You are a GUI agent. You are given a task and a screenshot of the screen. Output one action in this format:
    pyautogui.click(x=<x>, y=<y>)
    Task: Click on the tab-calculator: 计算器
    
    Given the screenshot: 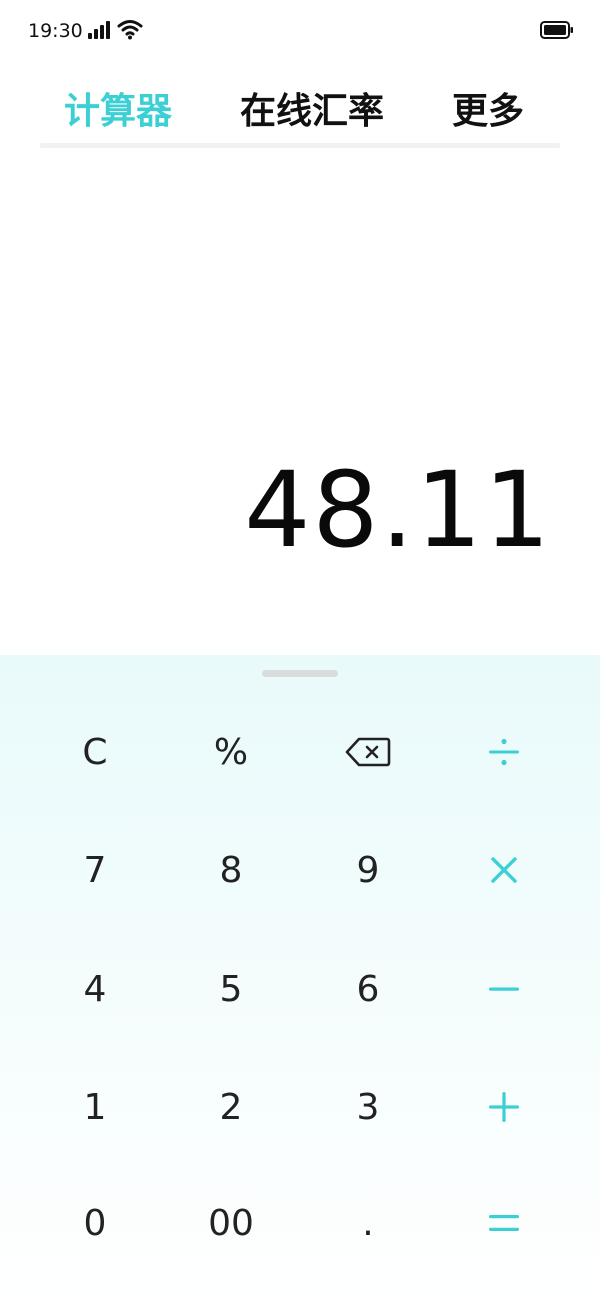 What is the action you would take?
    pyautogui.click(x=118, y=112)
    